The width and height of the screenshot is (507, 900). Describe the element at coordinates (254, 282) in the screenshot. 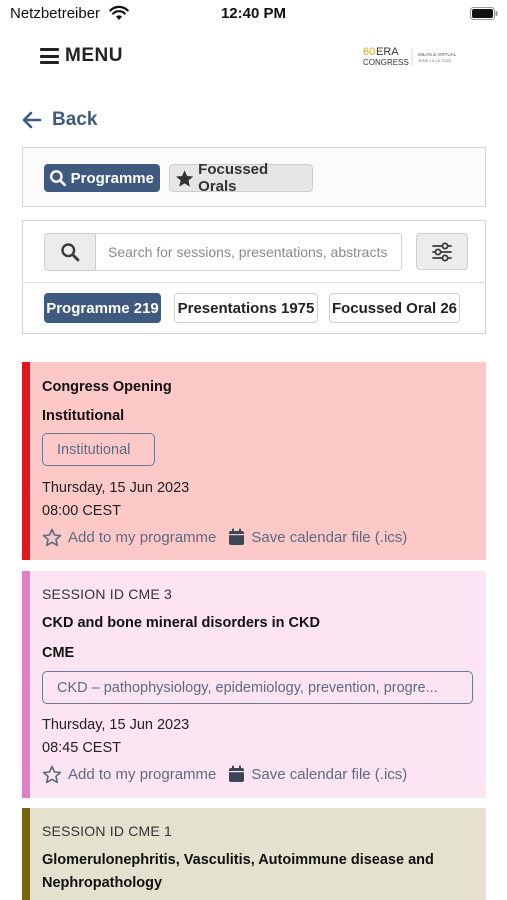

I see `divider` at that location.